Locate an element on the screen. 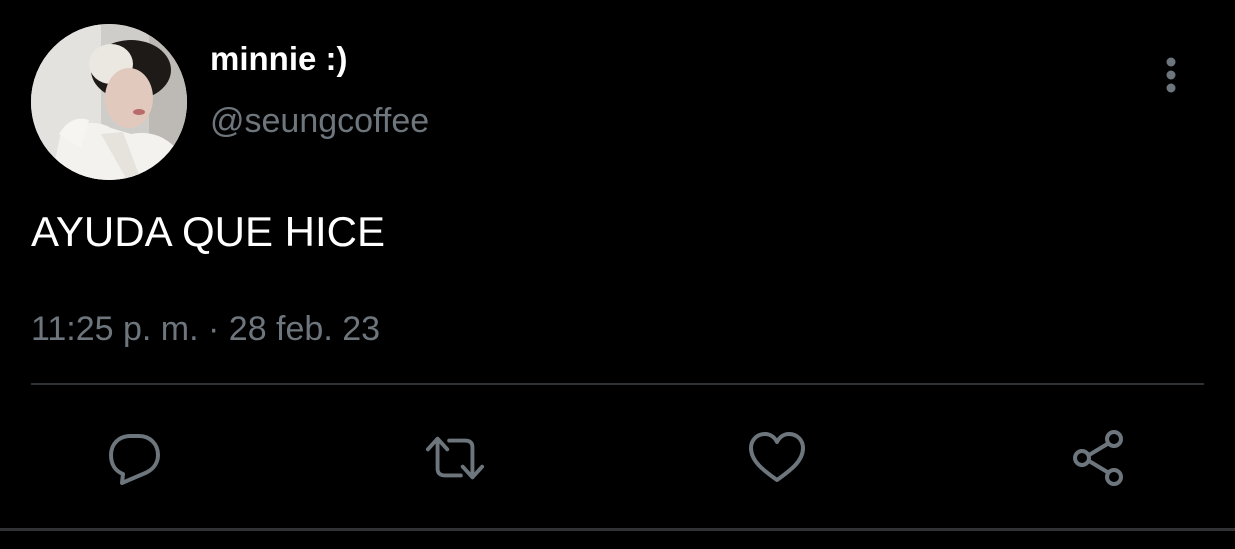 The height and width of the screenshot is (549, 1235). more-options-button is located at coordinates (1171, 75).